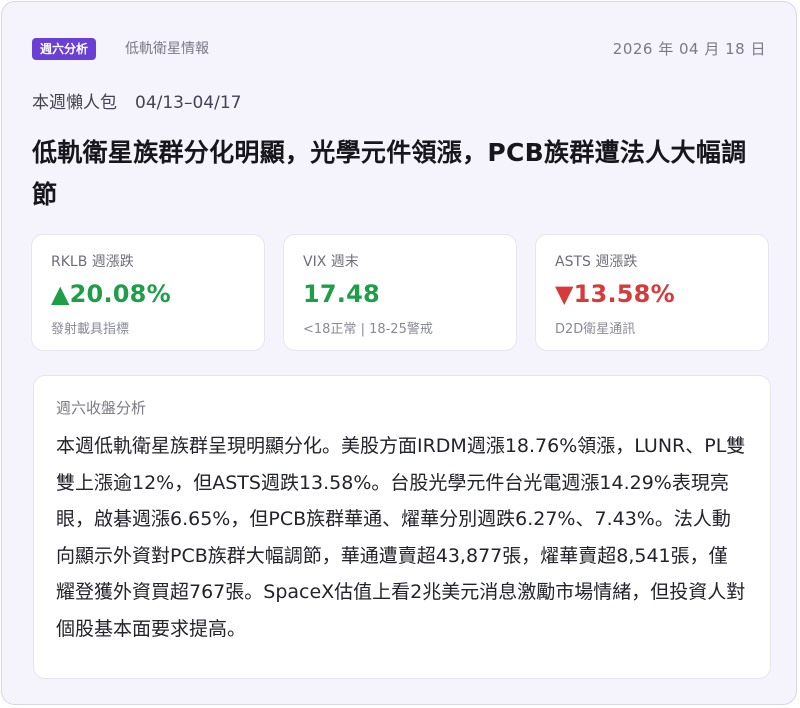 This screenshot has width=800, height=708. I want to click on stat-note: 發射載具指標, so click(90, 329).